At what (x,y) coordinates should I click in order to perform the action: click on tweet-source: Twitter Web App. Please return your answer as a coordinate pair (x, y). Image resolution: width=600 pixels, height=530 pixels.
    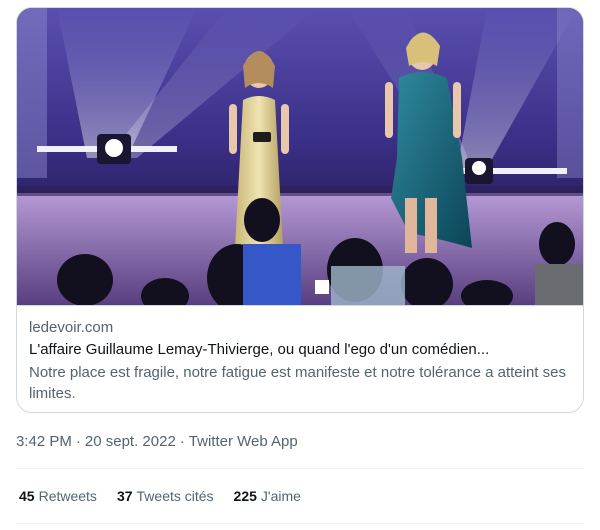
    Looking at the image, I should click on (243, 441).